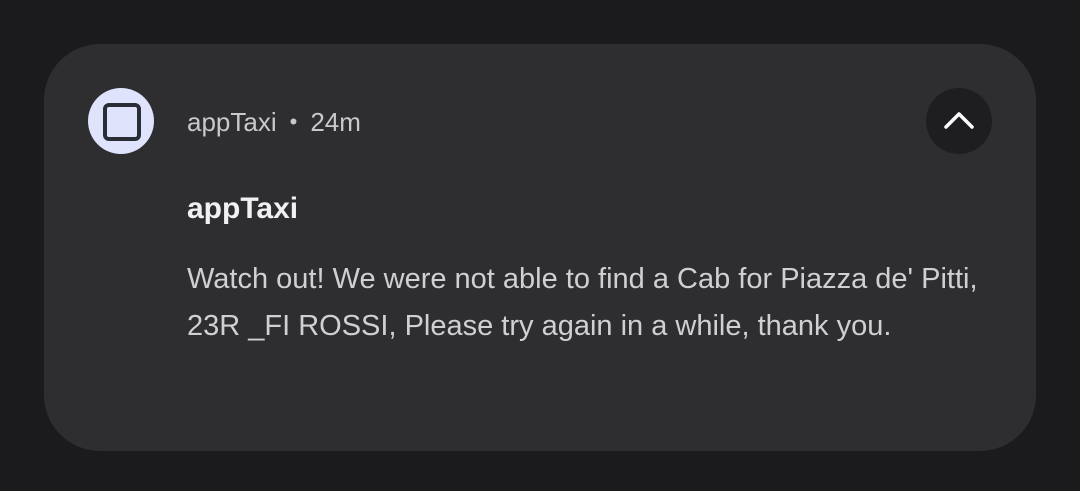  What do you see at coordinates (243, 208) in the screenshot?
I see `notification-title: appTaxi` at bounding box center [243, 208].